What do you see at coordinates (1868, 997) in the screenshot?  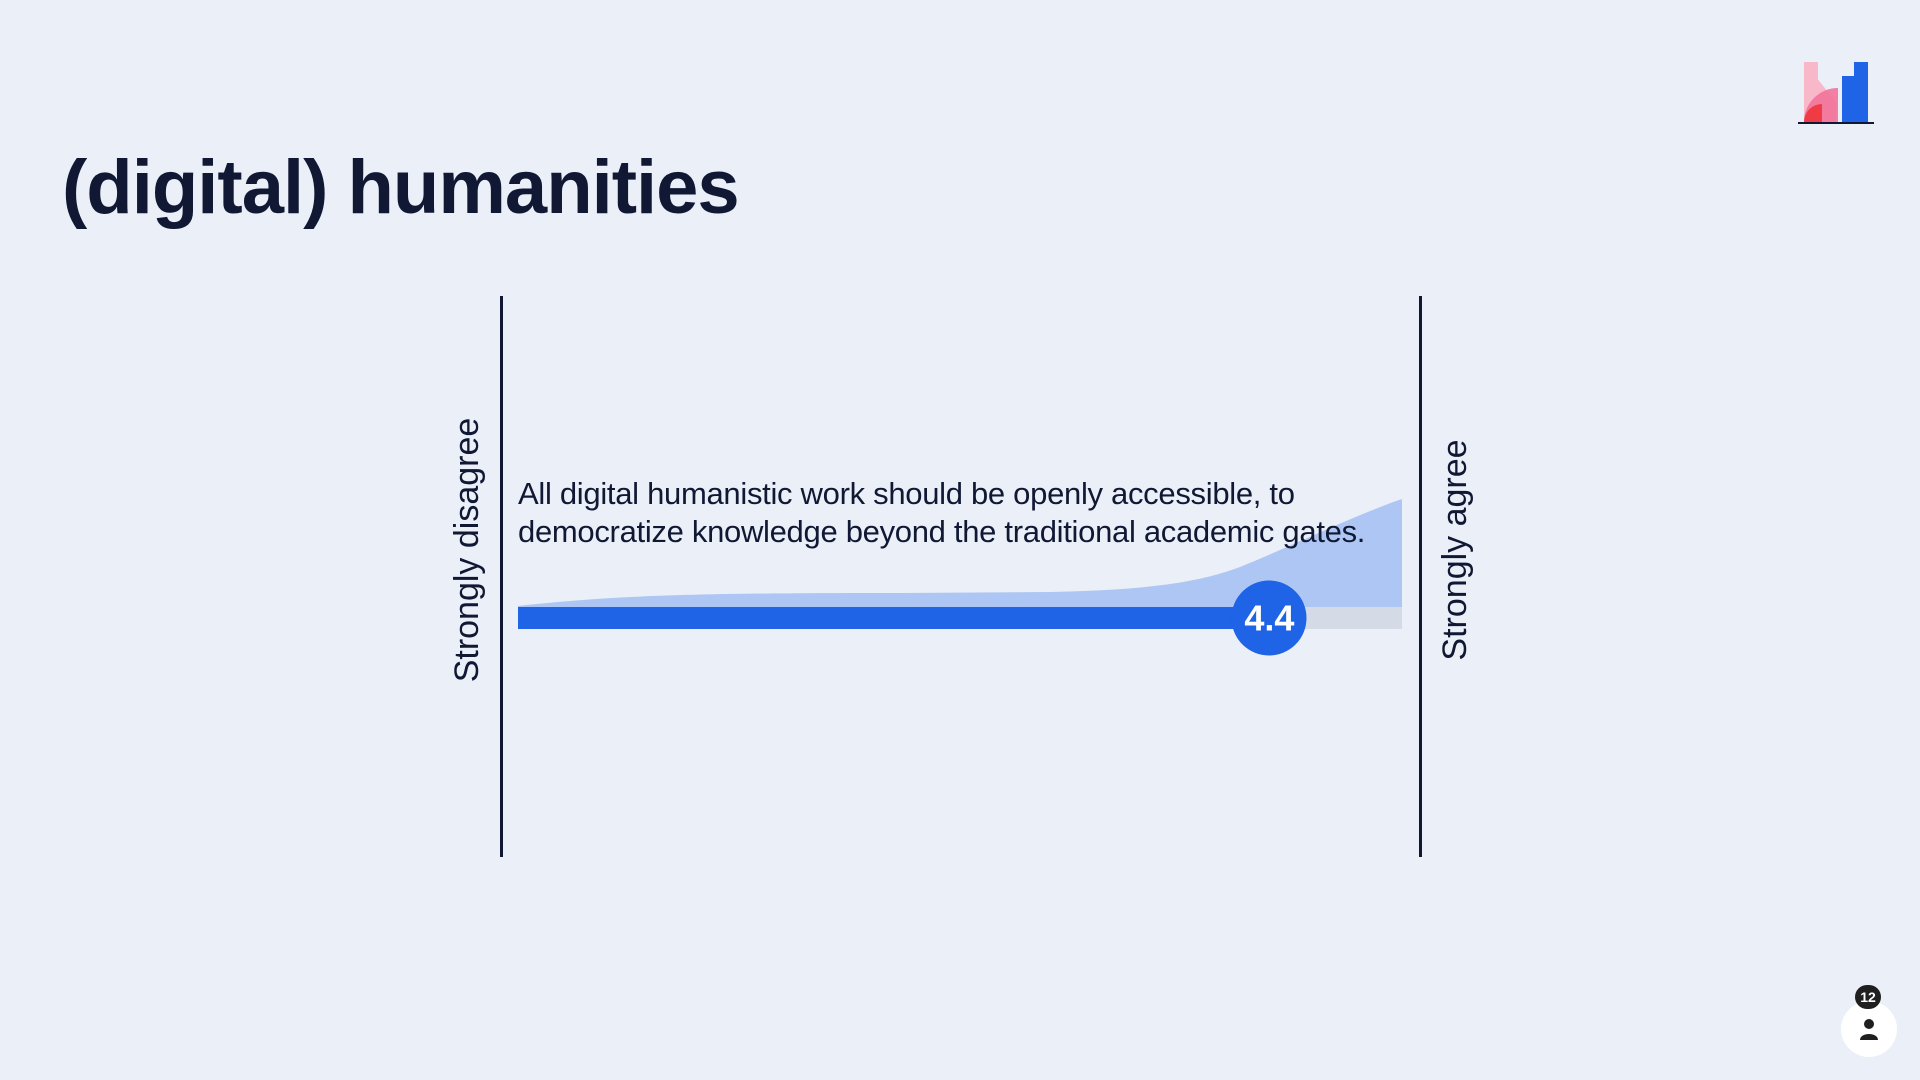 I see `participants-count-badge: 12` at bounding box center [1868, 997].